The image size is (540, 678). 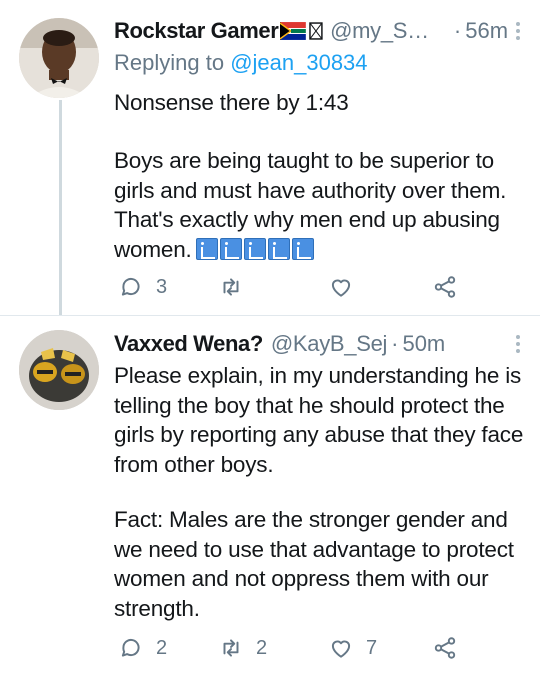 I want to click on retweet-count: 2, so click(x=262, y=647).